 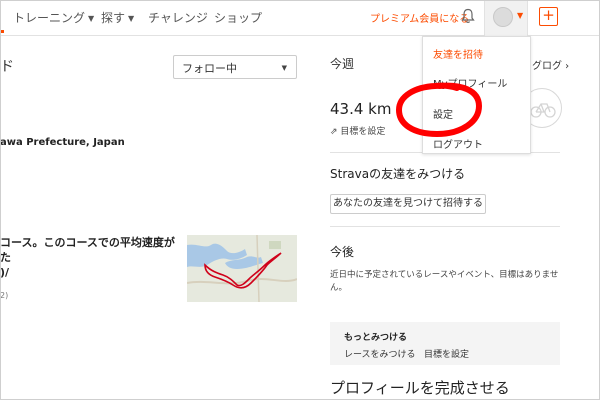 I want to click on nav-training-label: トレーニング, so click(x=49, y=18).